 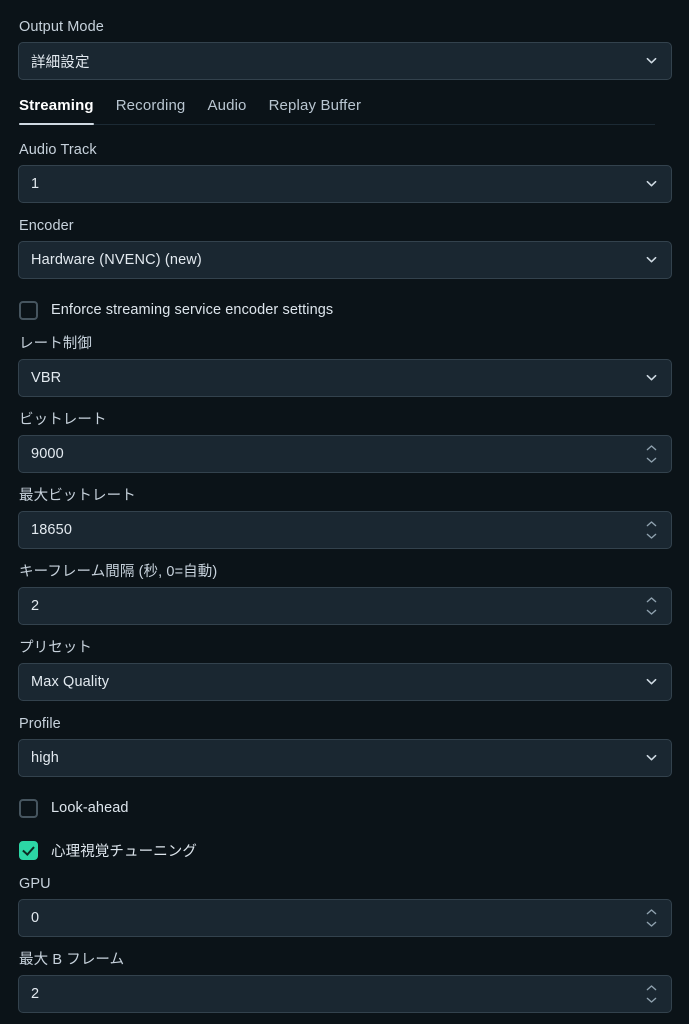 What do you see at coordinates (70, 682) in the screenshot?
I see `preset-value: Max Quality` at bounding box center [70, 682].